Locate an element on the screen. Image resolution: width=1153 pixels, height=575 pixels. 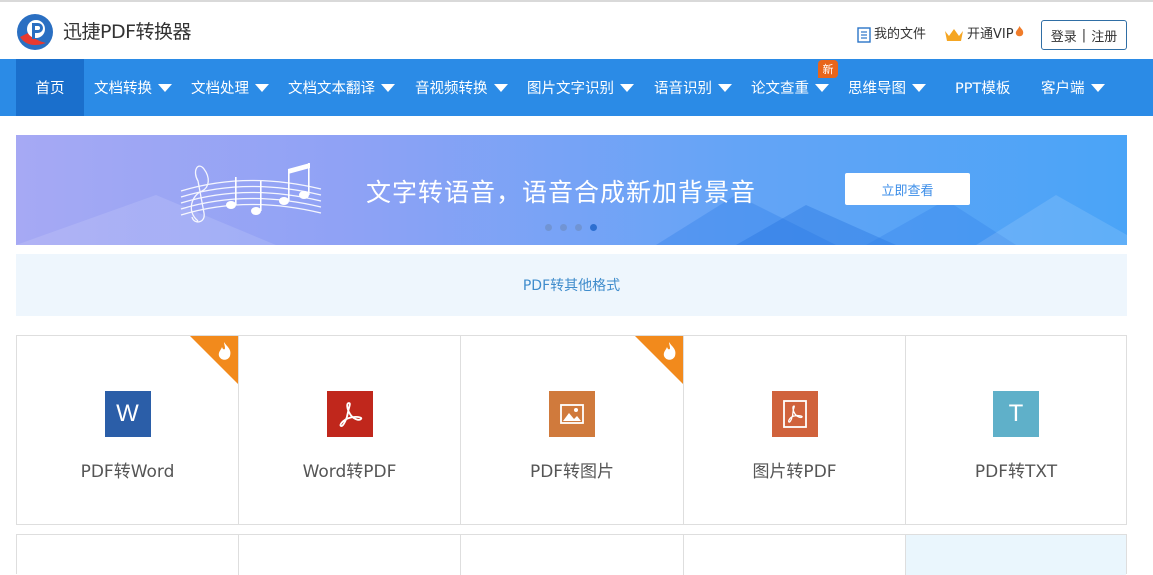
tool-image-to-pdf: 图片转PDF is located at coordinates (795, 430).